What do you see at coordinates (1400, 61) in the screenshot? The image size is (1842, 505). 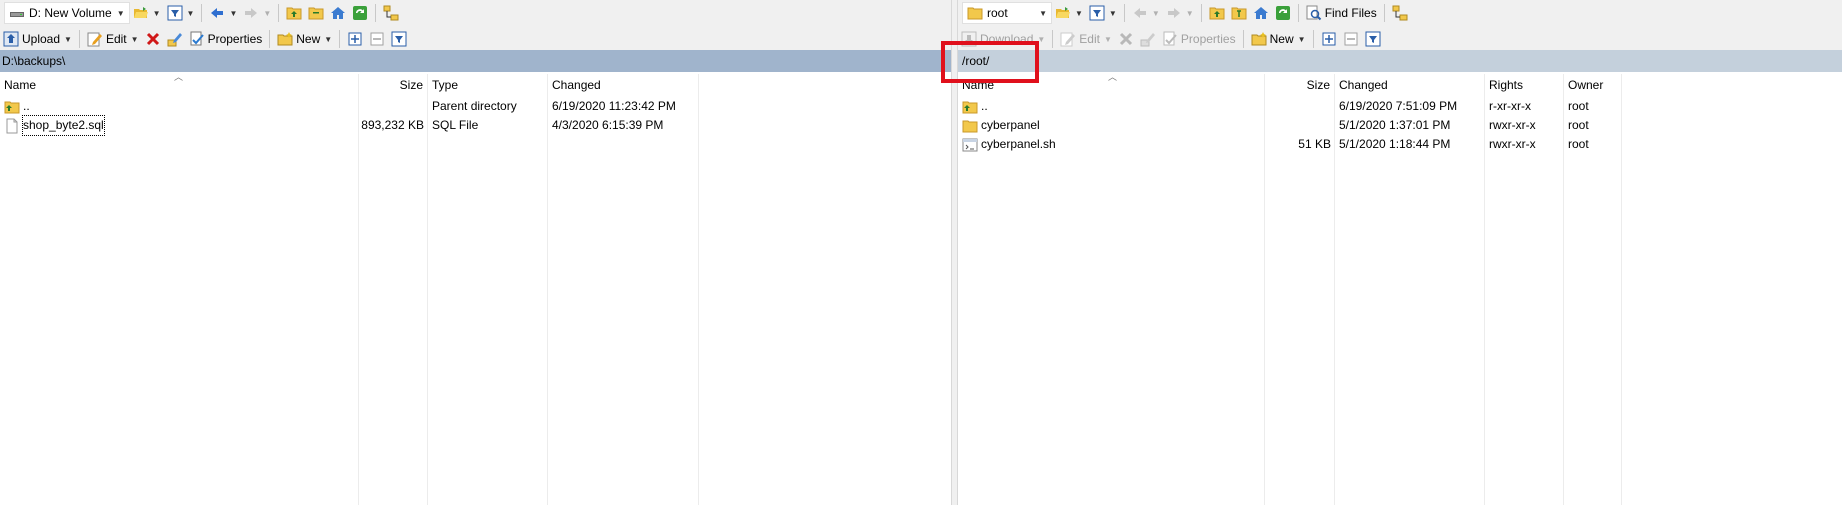 I see `remote-path-bar: /root/` at bounding box center [1400, 61].